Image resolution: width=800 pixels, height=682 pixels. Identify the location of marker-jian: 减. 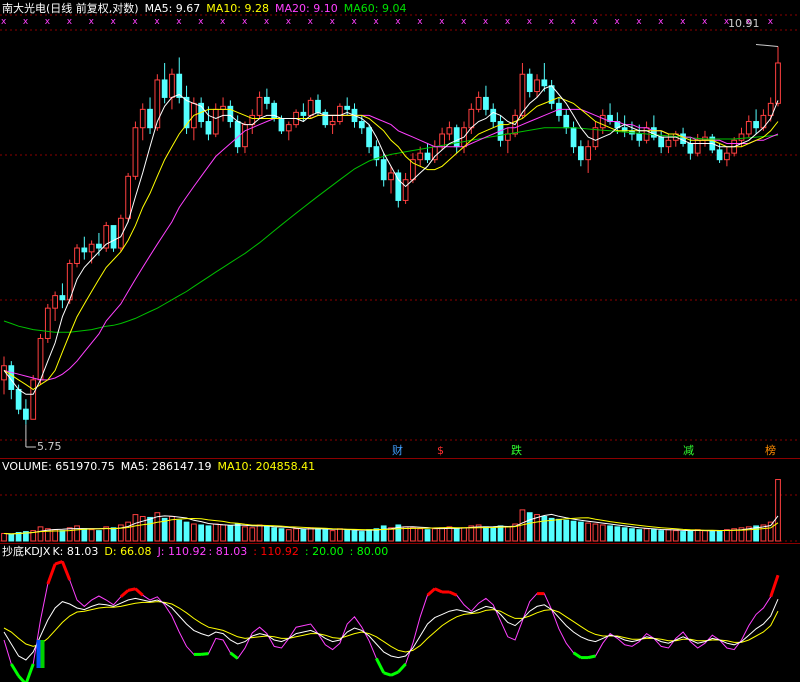
(688, 450).